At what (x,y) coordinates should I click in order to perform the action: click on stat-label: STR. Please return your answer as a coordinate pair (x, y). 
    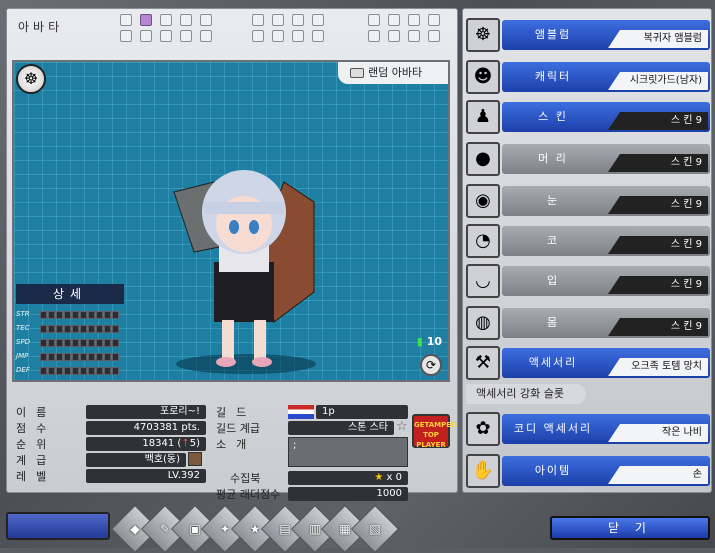
    Looking at the image, I should click on (23, 314).